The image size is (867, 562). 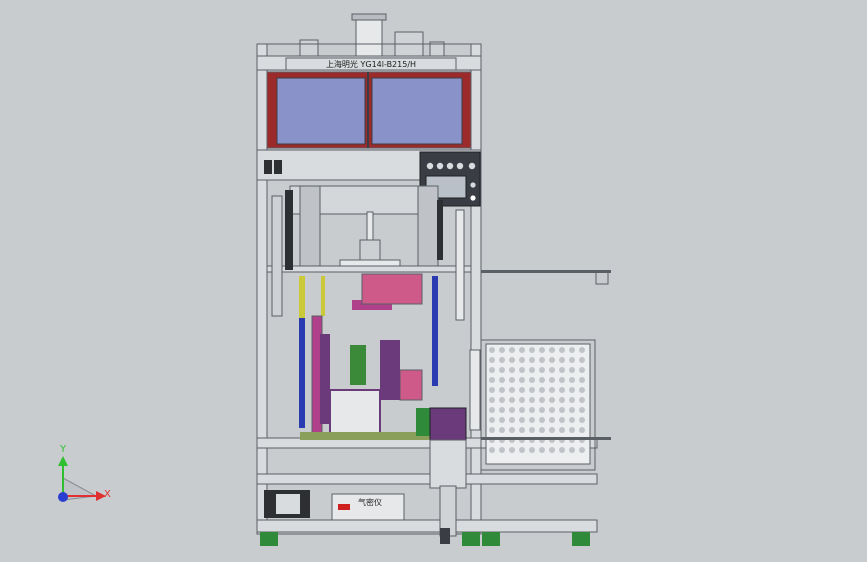 I want to click on gauge-box: 气密仪, so click(x=368, y=507).